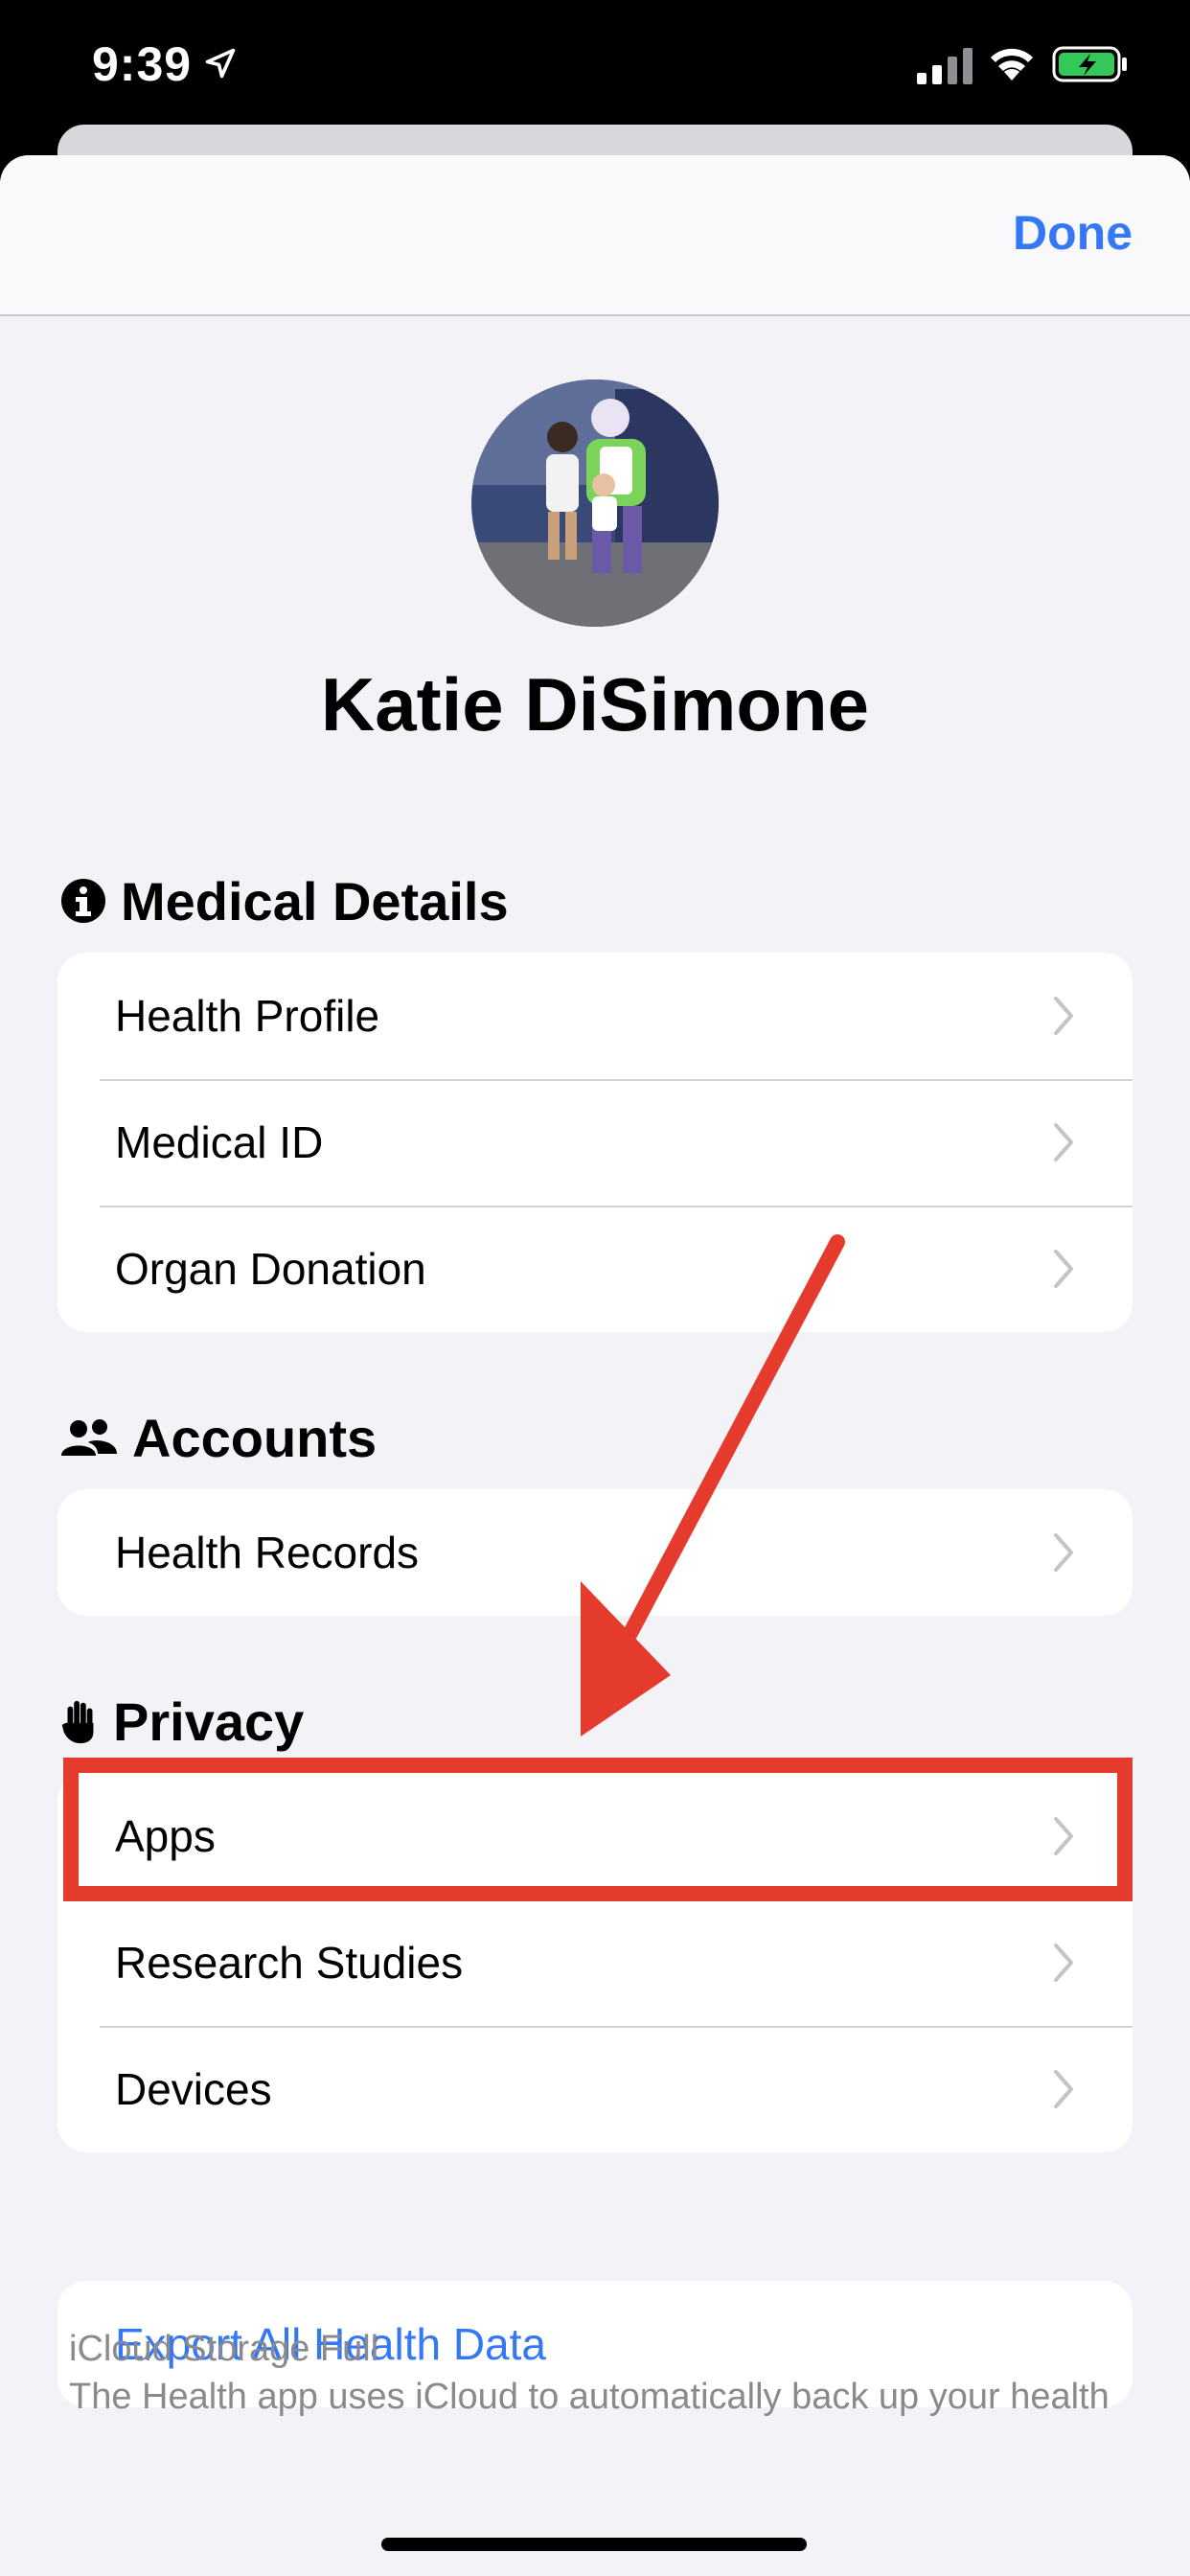  Describe the element at coordinates (255, 1437) in the screenshot. I see `section-title-label: Accounts` at that location.